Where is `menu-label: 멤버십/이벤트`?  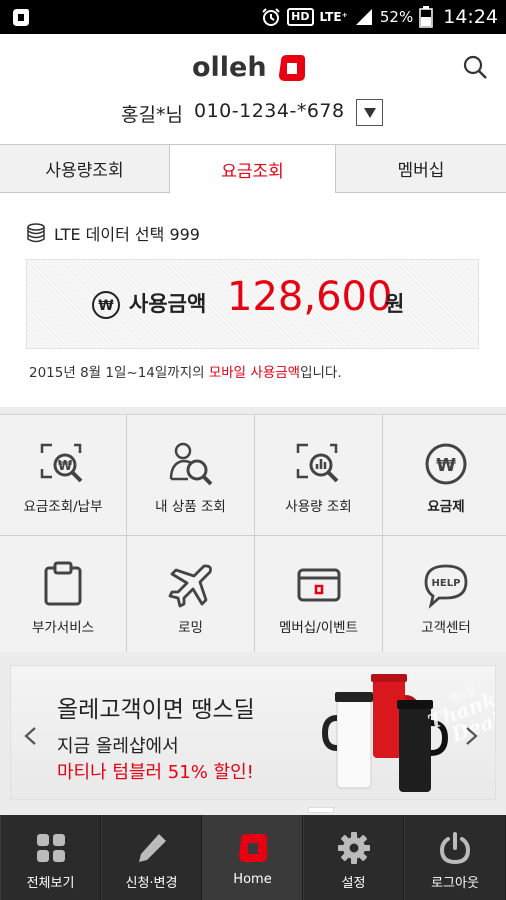 menu-label: 멤버십/이벤트 is located at coordinates (318, 628).